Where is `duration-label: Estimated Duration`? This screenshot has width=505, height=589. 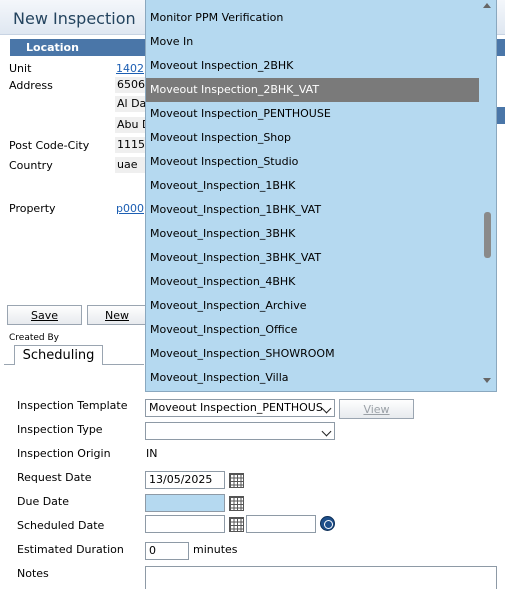 duration-label: Estimated Duration is located at coordinates (70, 549).